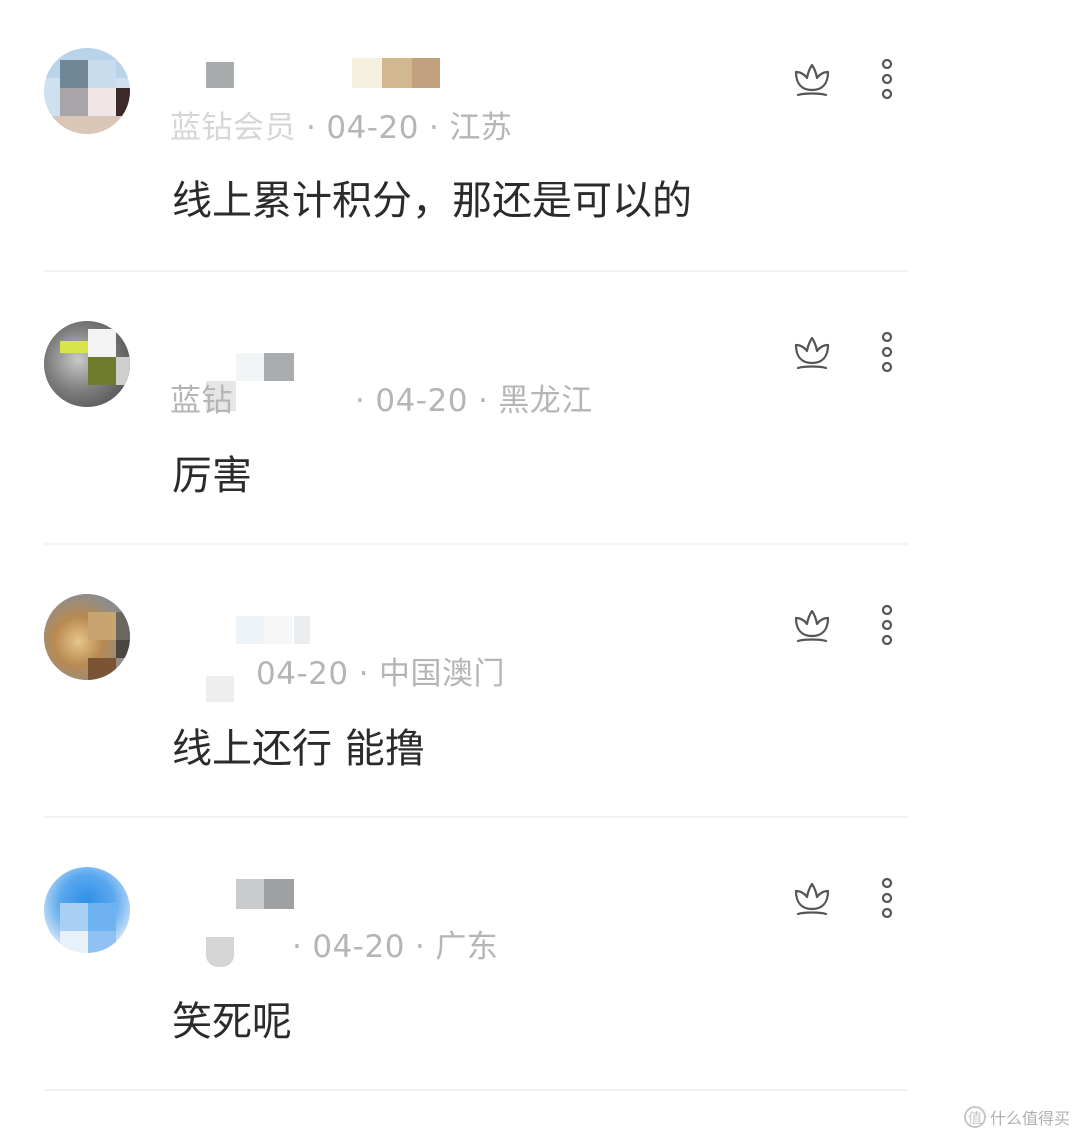 The height and width of the screenshot is (1139, 1080). I want to click on watermark-text: 什么值得买, so click(1029, 1118).